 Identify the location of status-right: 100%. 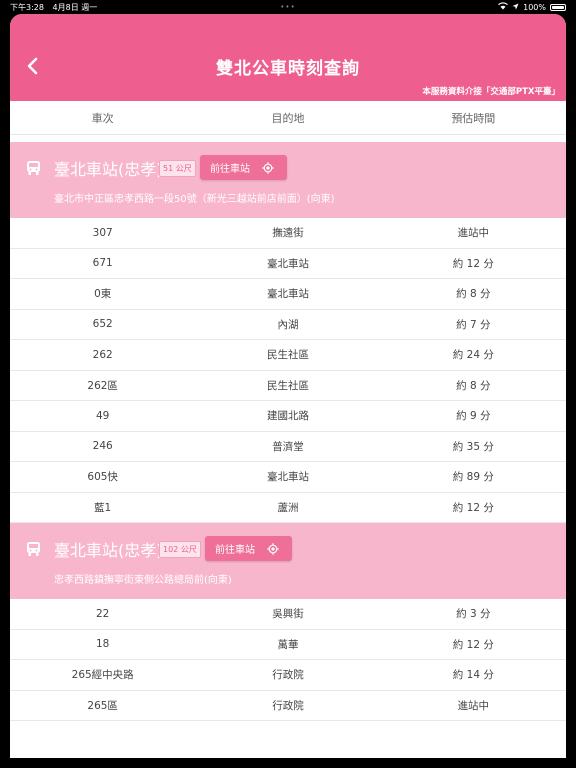
(532, 7).